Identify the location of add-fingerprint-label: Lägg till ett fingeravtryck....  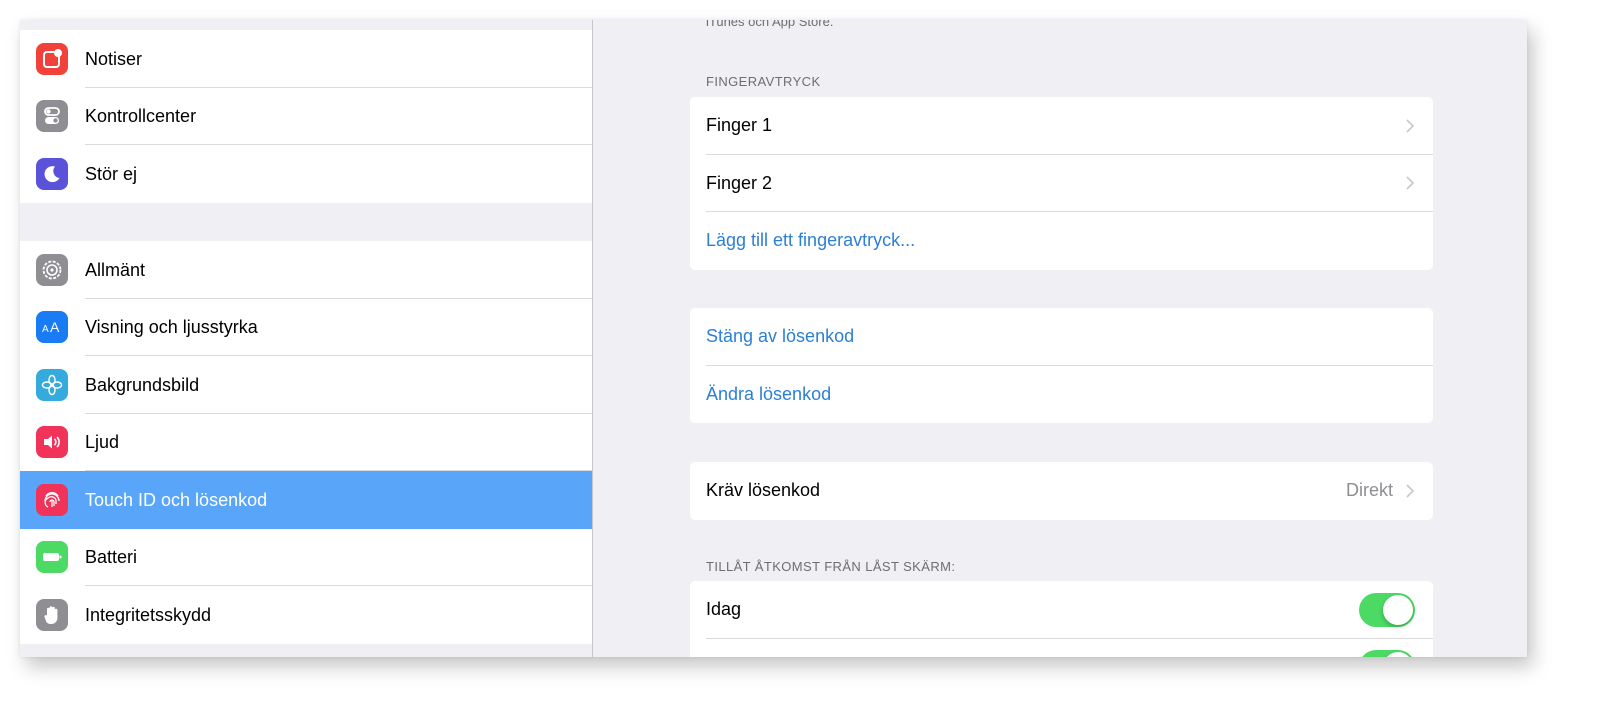
(811, 240).